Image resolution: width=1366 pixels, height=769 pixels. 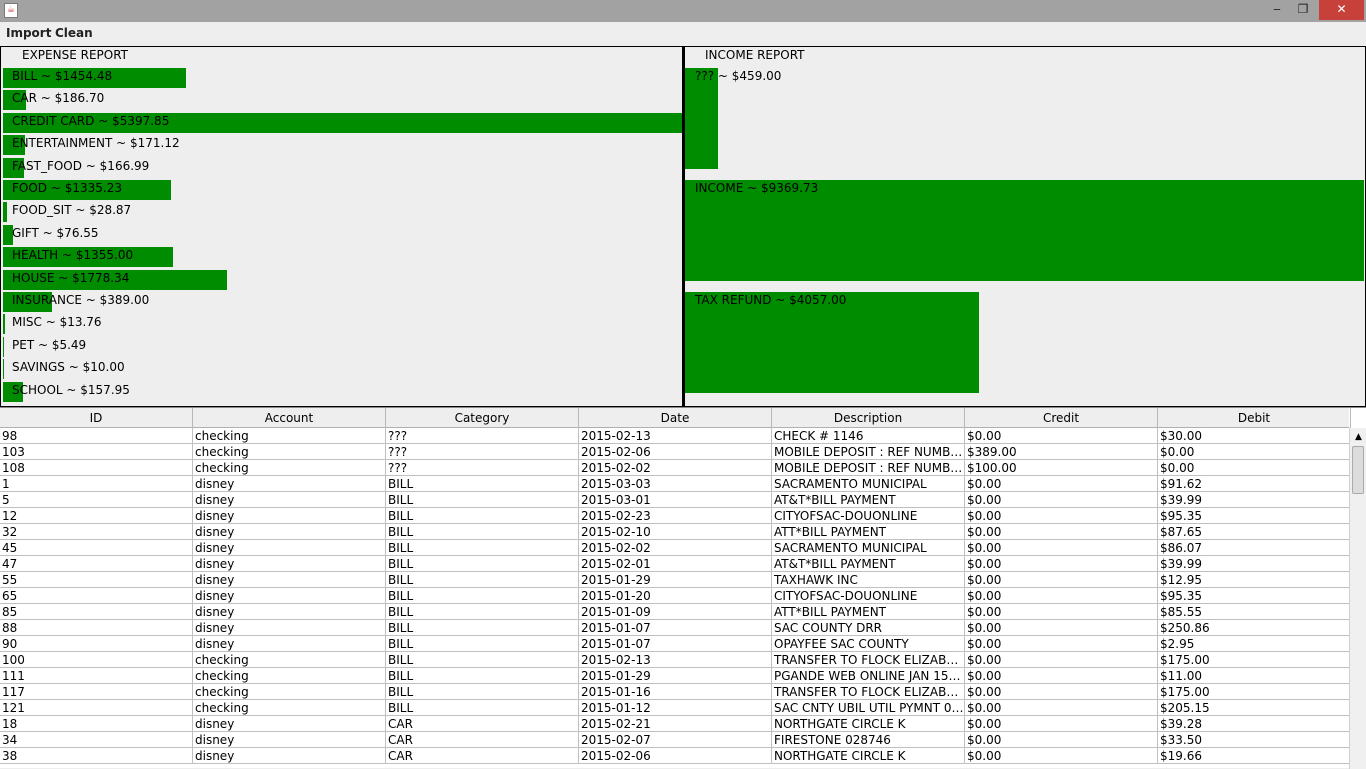 I want to click on scroll-up-arrow-icon: ▲, so click(x=1358, y=437).